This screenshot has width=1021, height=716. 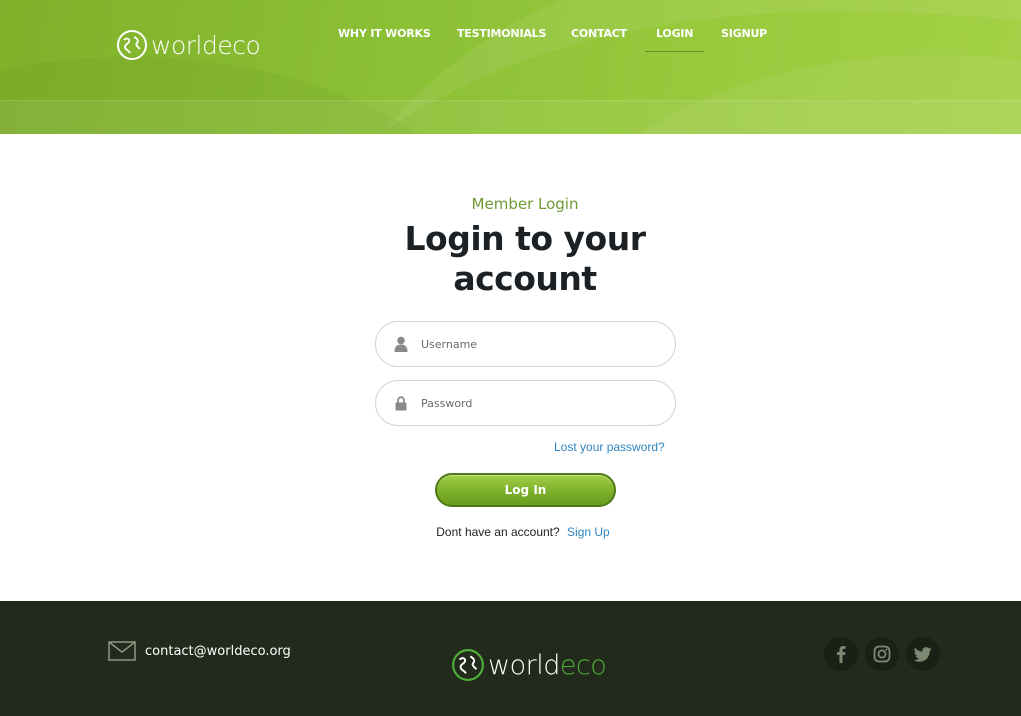 What do you see at coordinates (524, 665) in the screenshot?
I see `footer-logo-world: world` at bounding box center [524, 665].